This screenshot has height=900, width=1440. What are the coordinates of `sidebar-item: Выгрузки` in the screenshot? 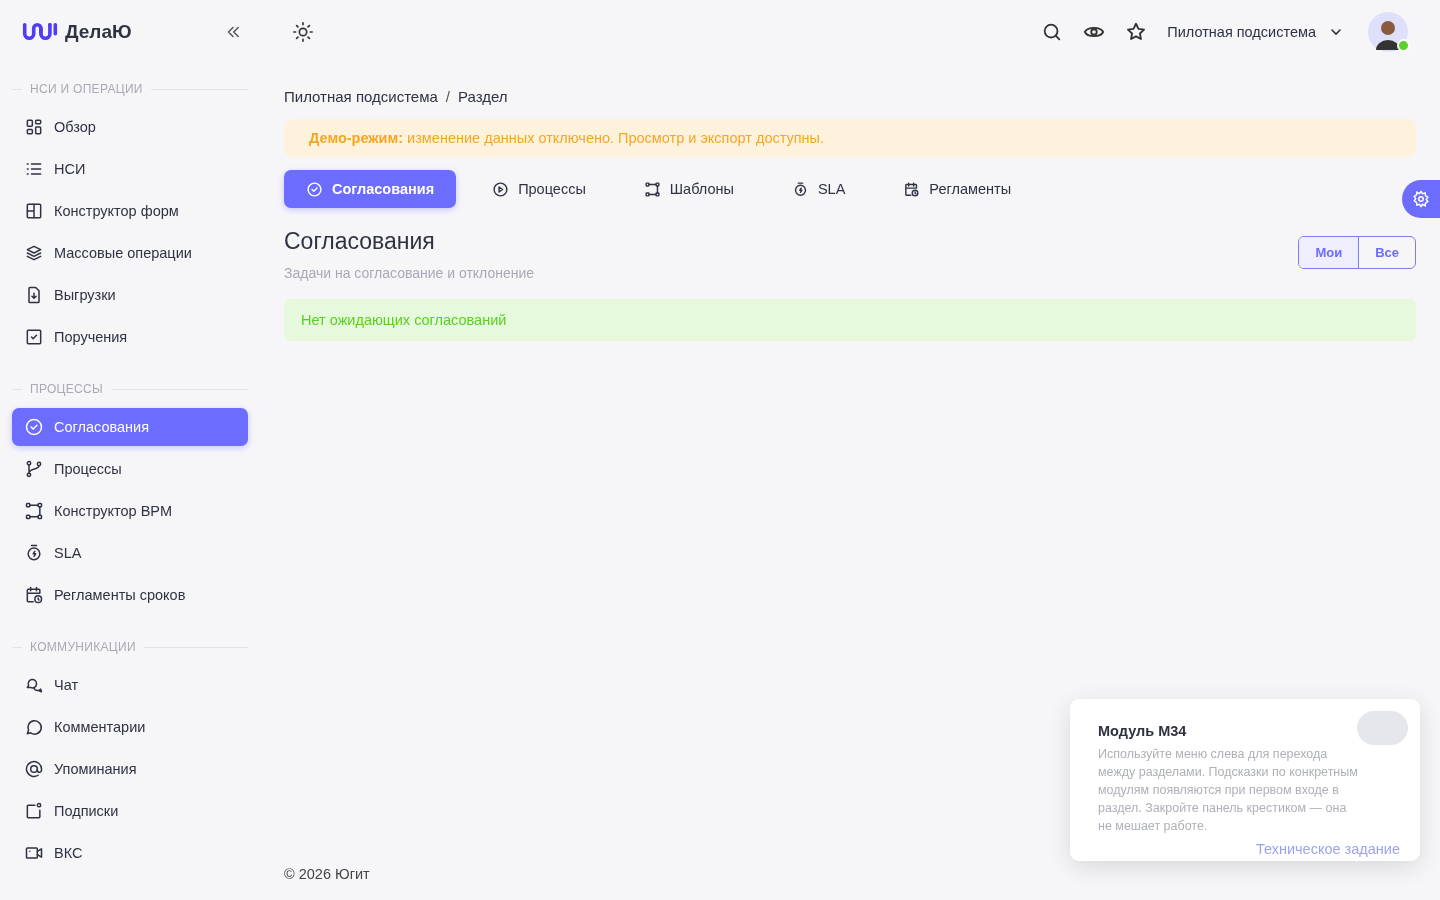 It's located at (130, 295).